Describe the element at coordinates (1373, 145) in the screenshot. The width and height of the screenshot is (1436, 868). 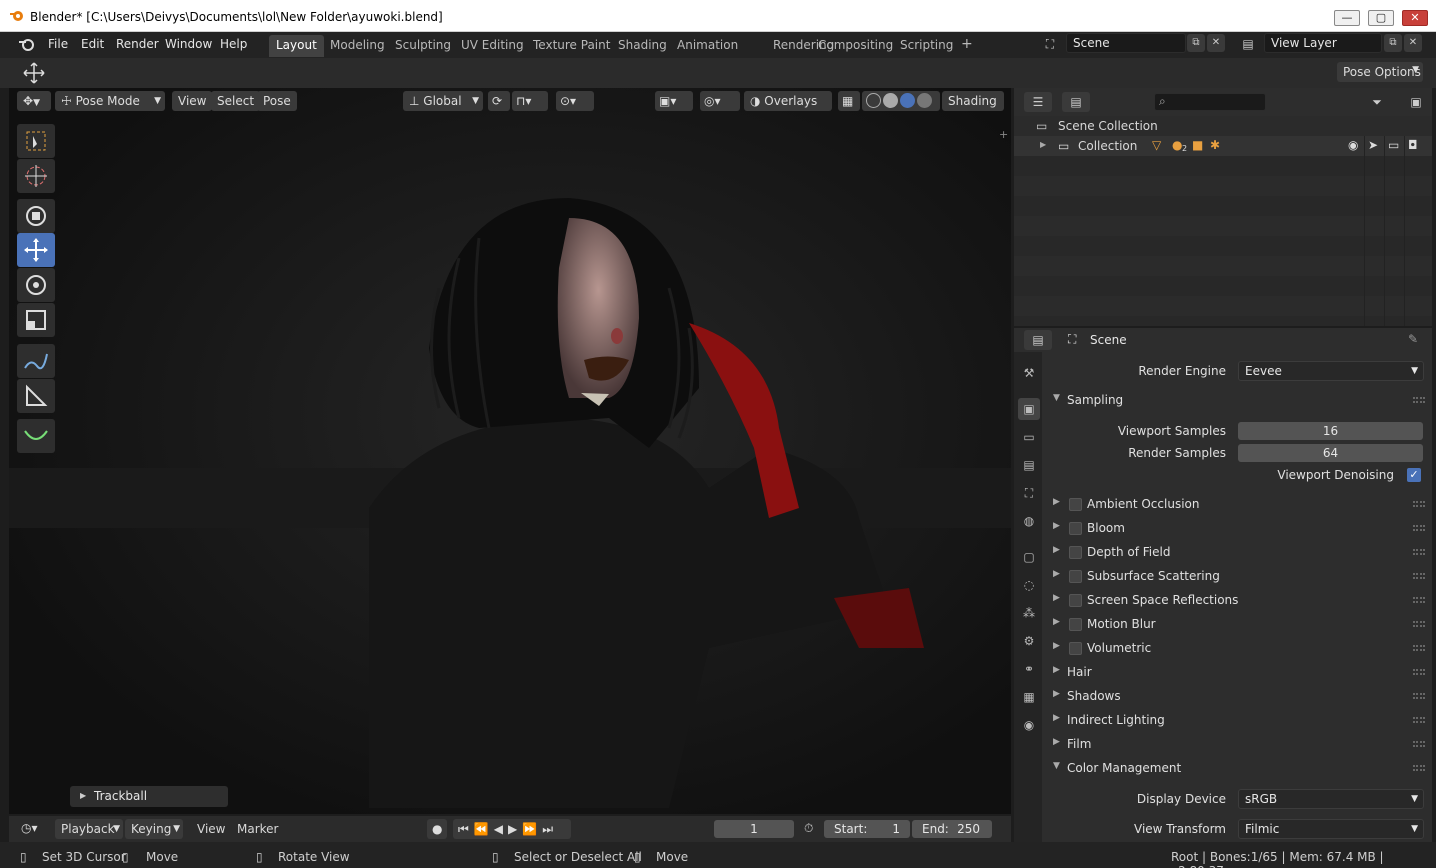
I see `select-pointer-icon: ➤` at that location.